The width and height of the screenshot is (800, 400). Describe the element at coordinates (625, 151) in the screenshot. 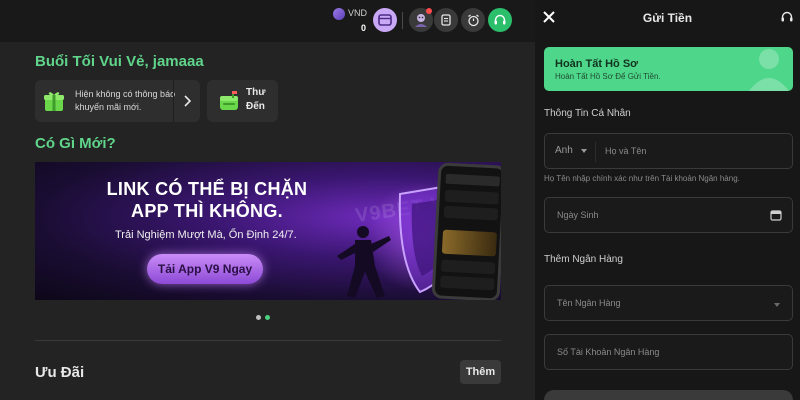

I see `fullname-input: Họ và Tên` at that location.